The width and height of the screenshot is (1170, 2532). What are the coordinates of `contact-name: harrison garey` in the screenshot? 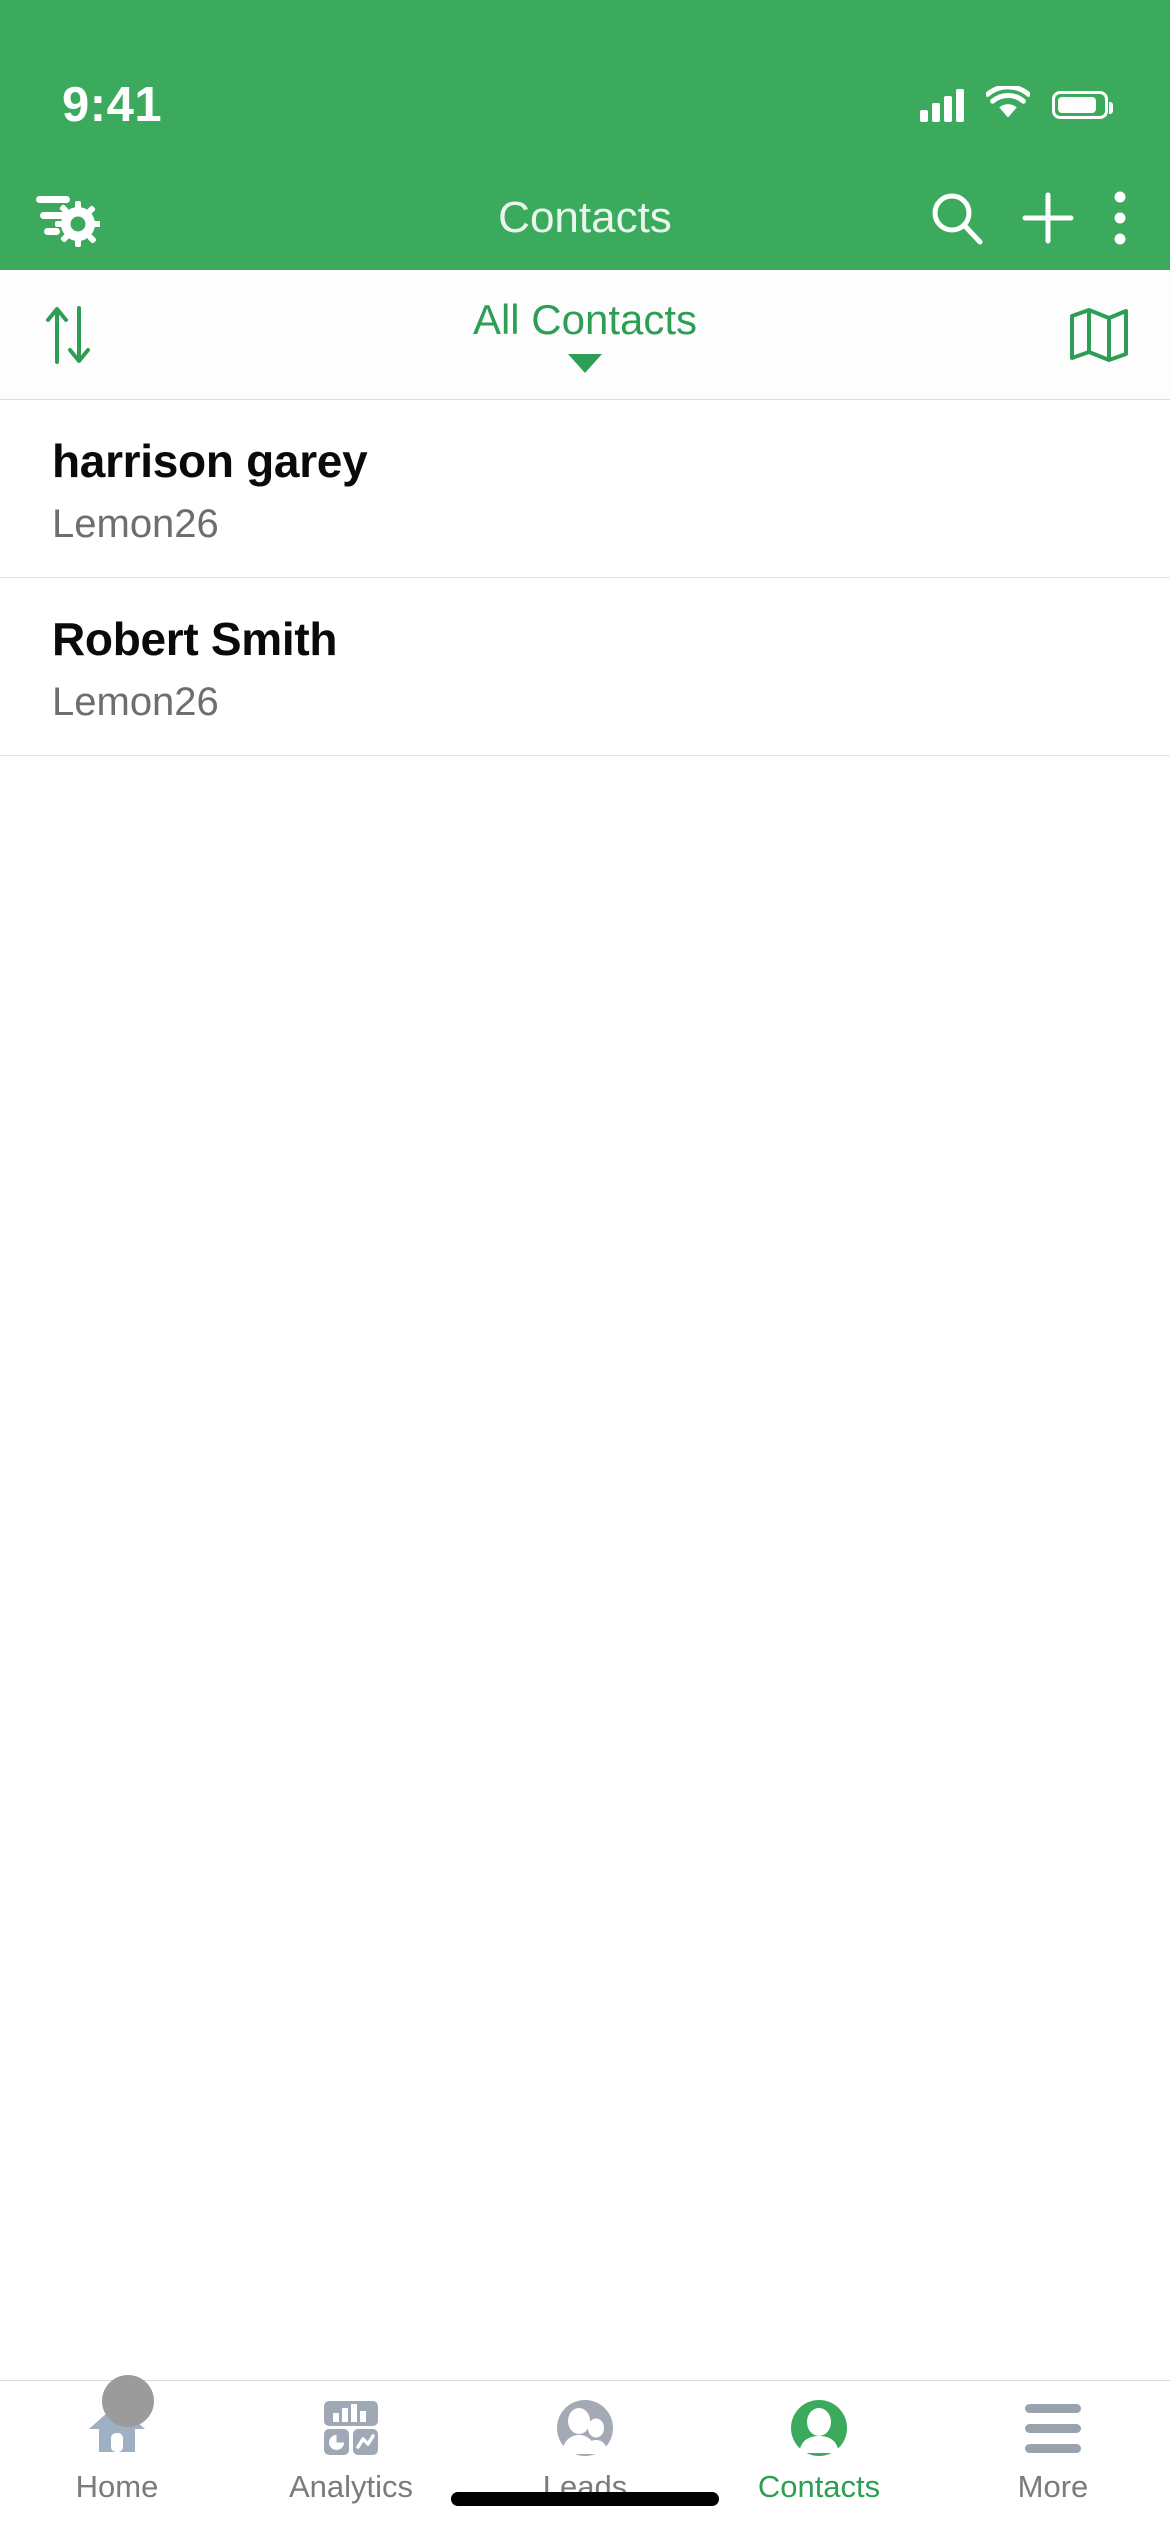 It's located at (210, 461).